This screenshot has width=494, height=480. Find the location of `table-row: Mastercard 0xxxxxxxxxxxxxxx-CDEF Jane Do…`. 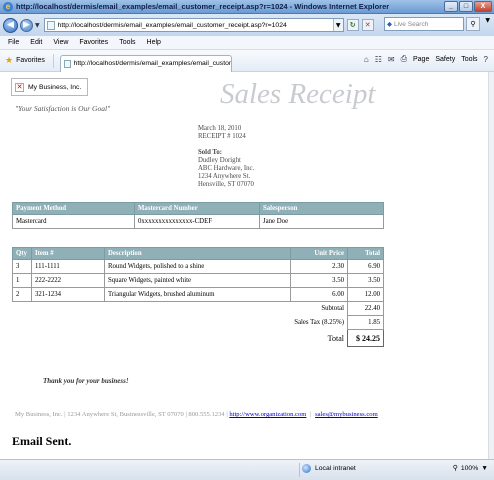

table-row: Mastercard 0xxxxxxxxxxxxxxx-CDEF Jane Do… is located at coordinates (198, 221).